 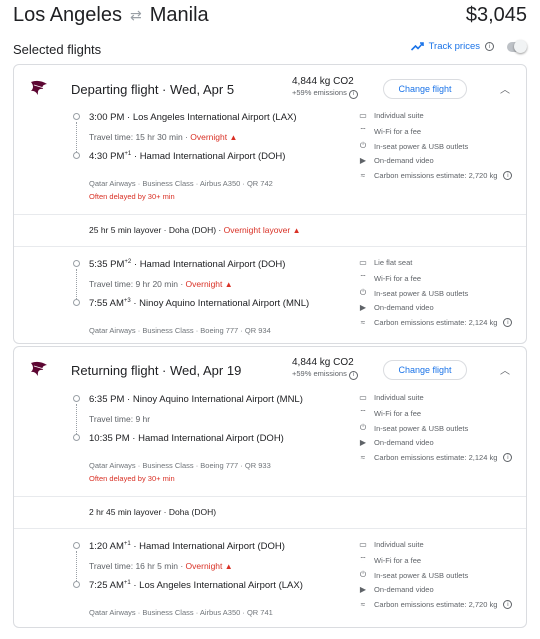 What do you see at coordinates (454, 46) in the screenshot?
I see `track-prices-label: Track prices` at bounding box center [454, 46].